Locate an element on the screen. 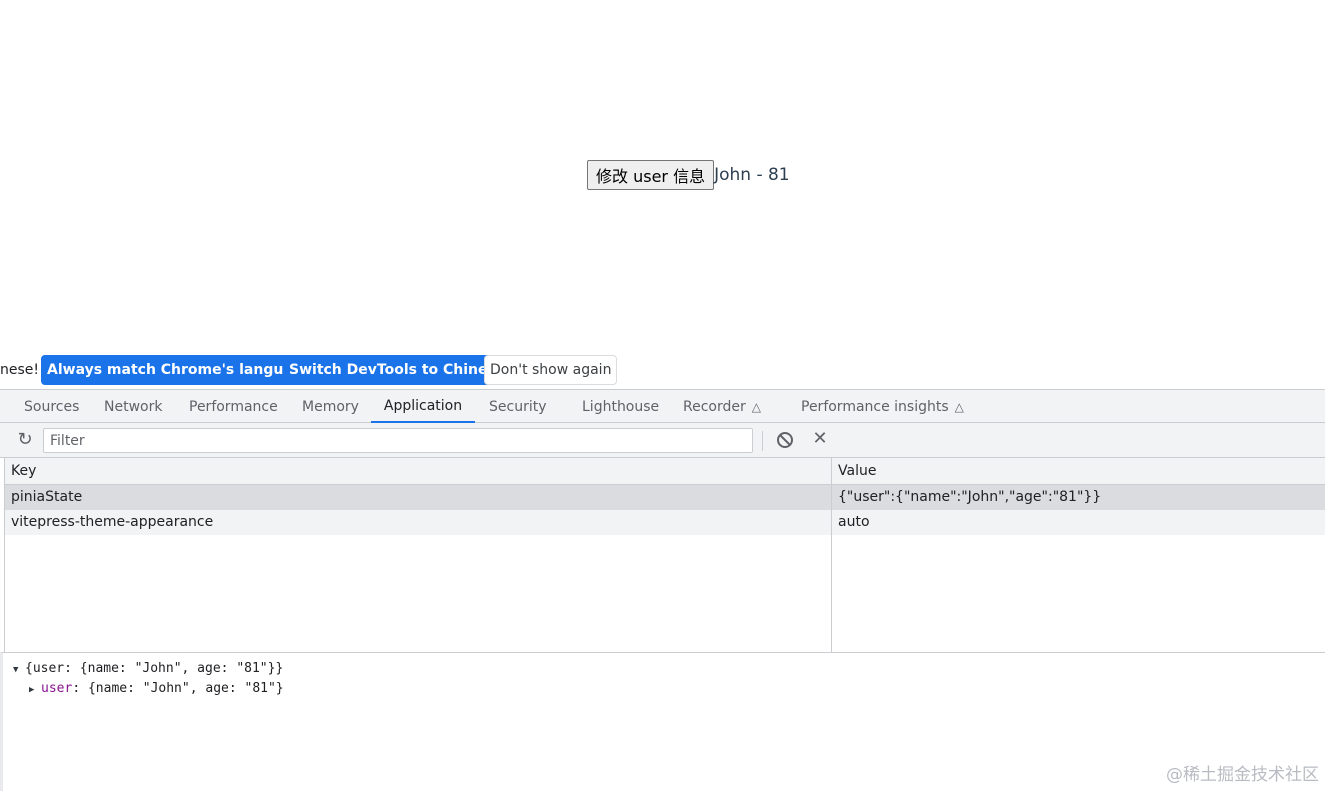 This screenshot has width=1325, height=791. tab-application: Application is located at coordinates (423, 406).